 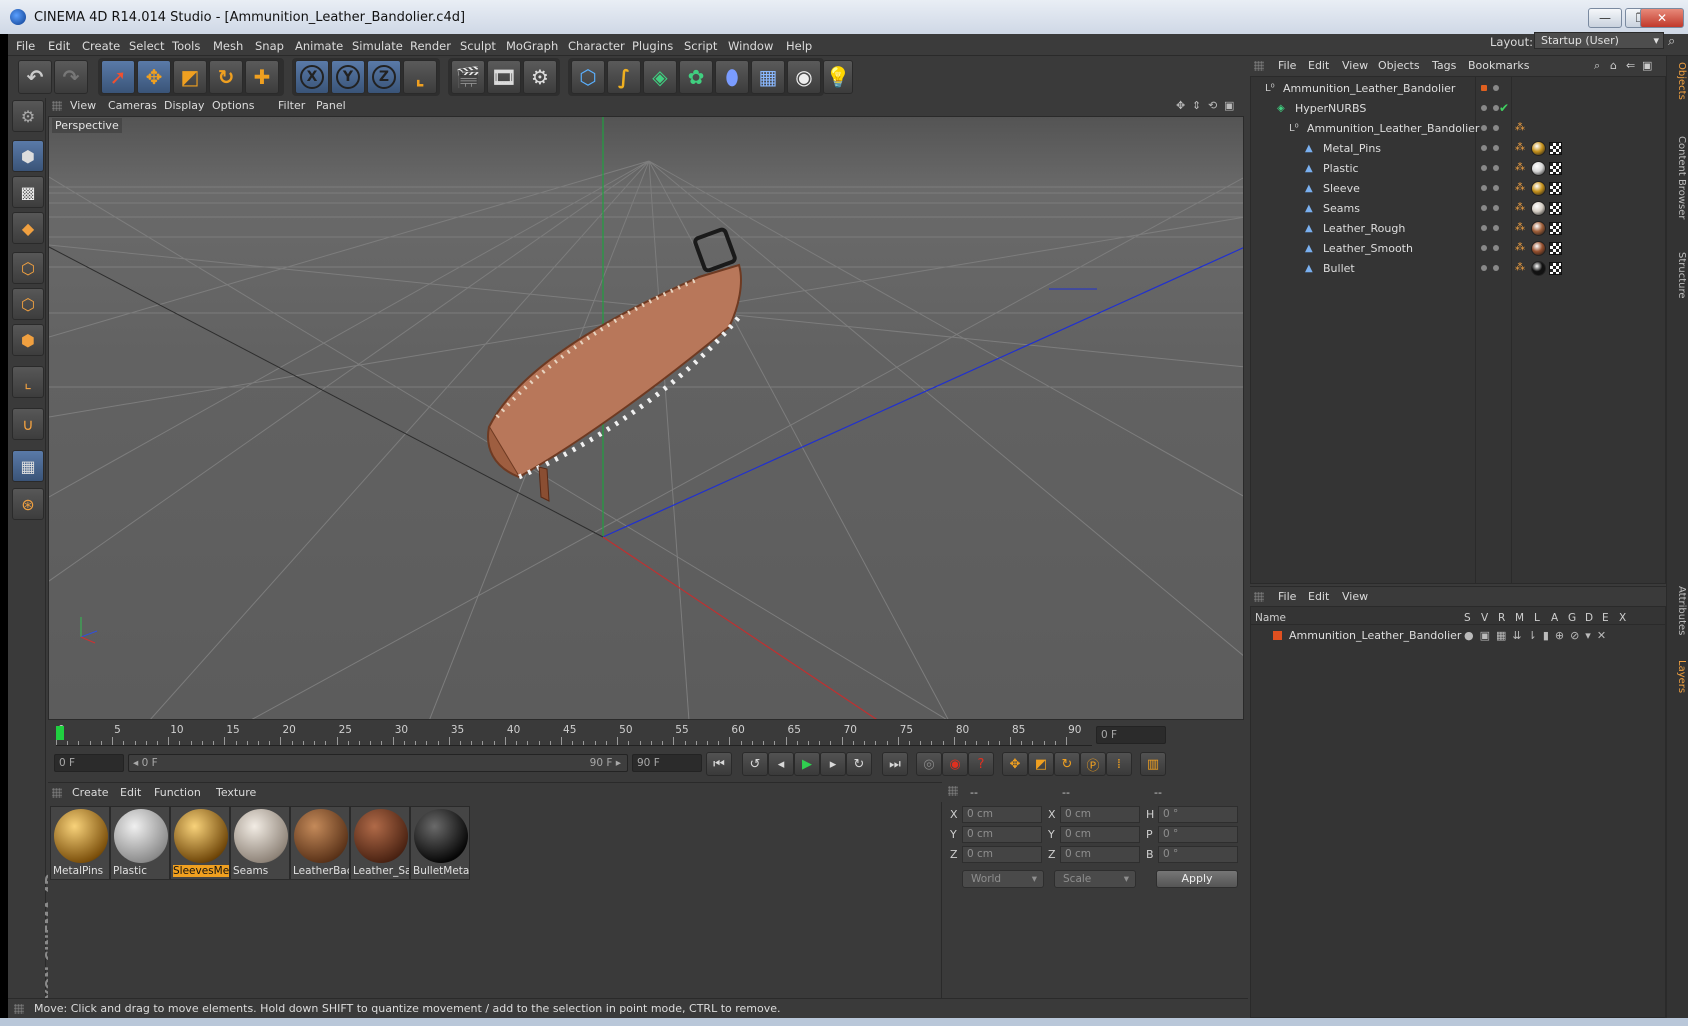 I want to click on layer-col-generators: G, so click(x=1572, y=618).